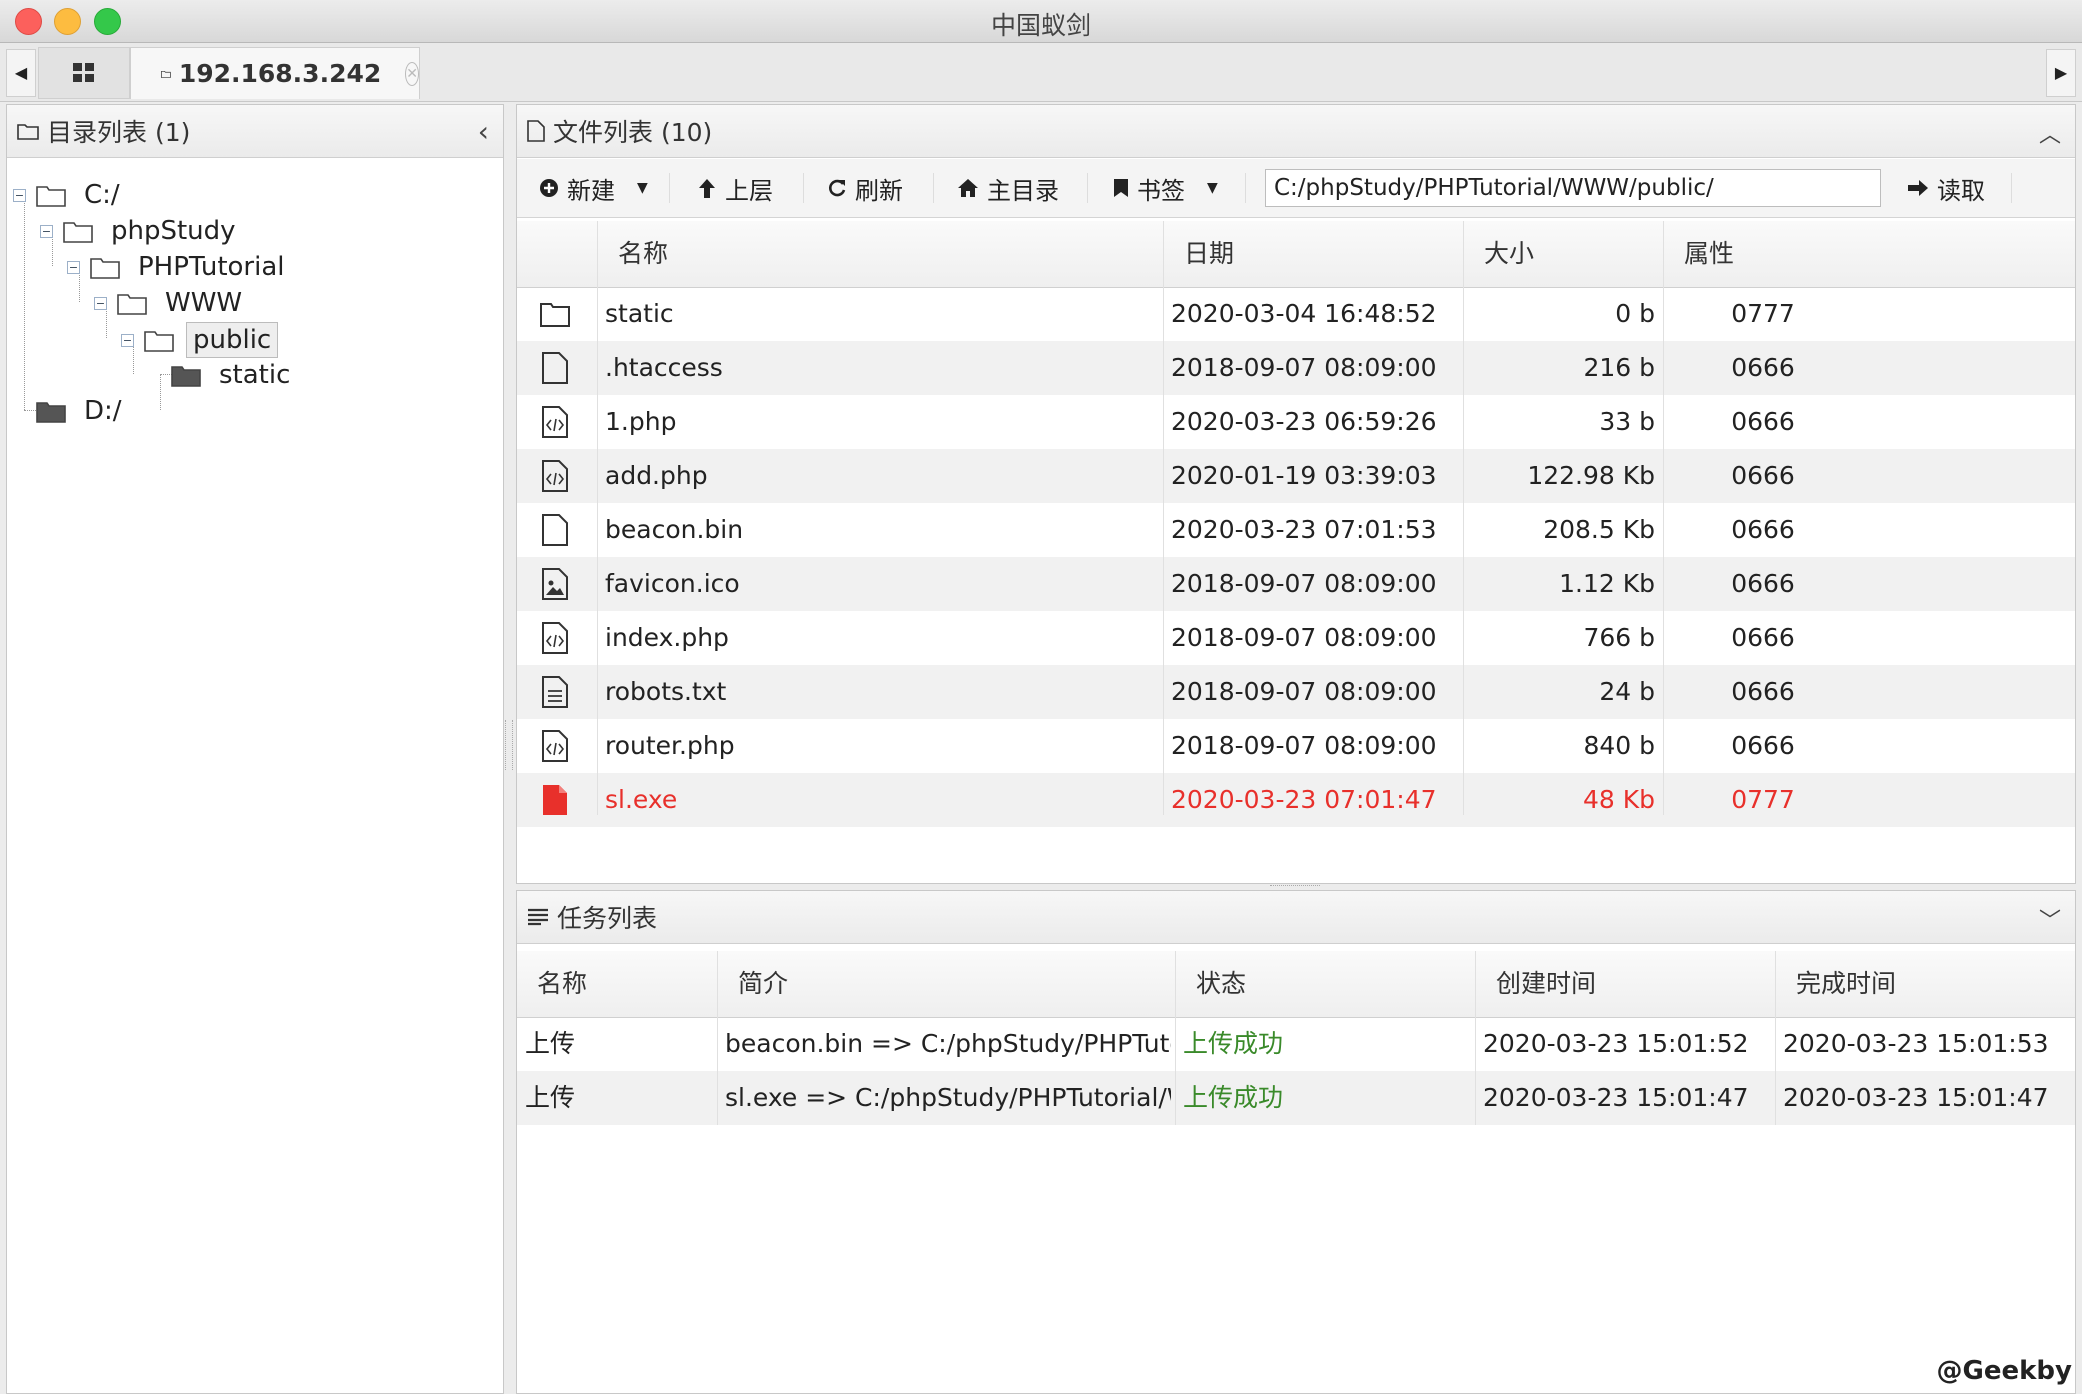 This screenshot has width=2082, height=1394. What do you see at coordinates (555, 530) in the screenshot?
I see `file-icon` at bounding box center [555, 530].